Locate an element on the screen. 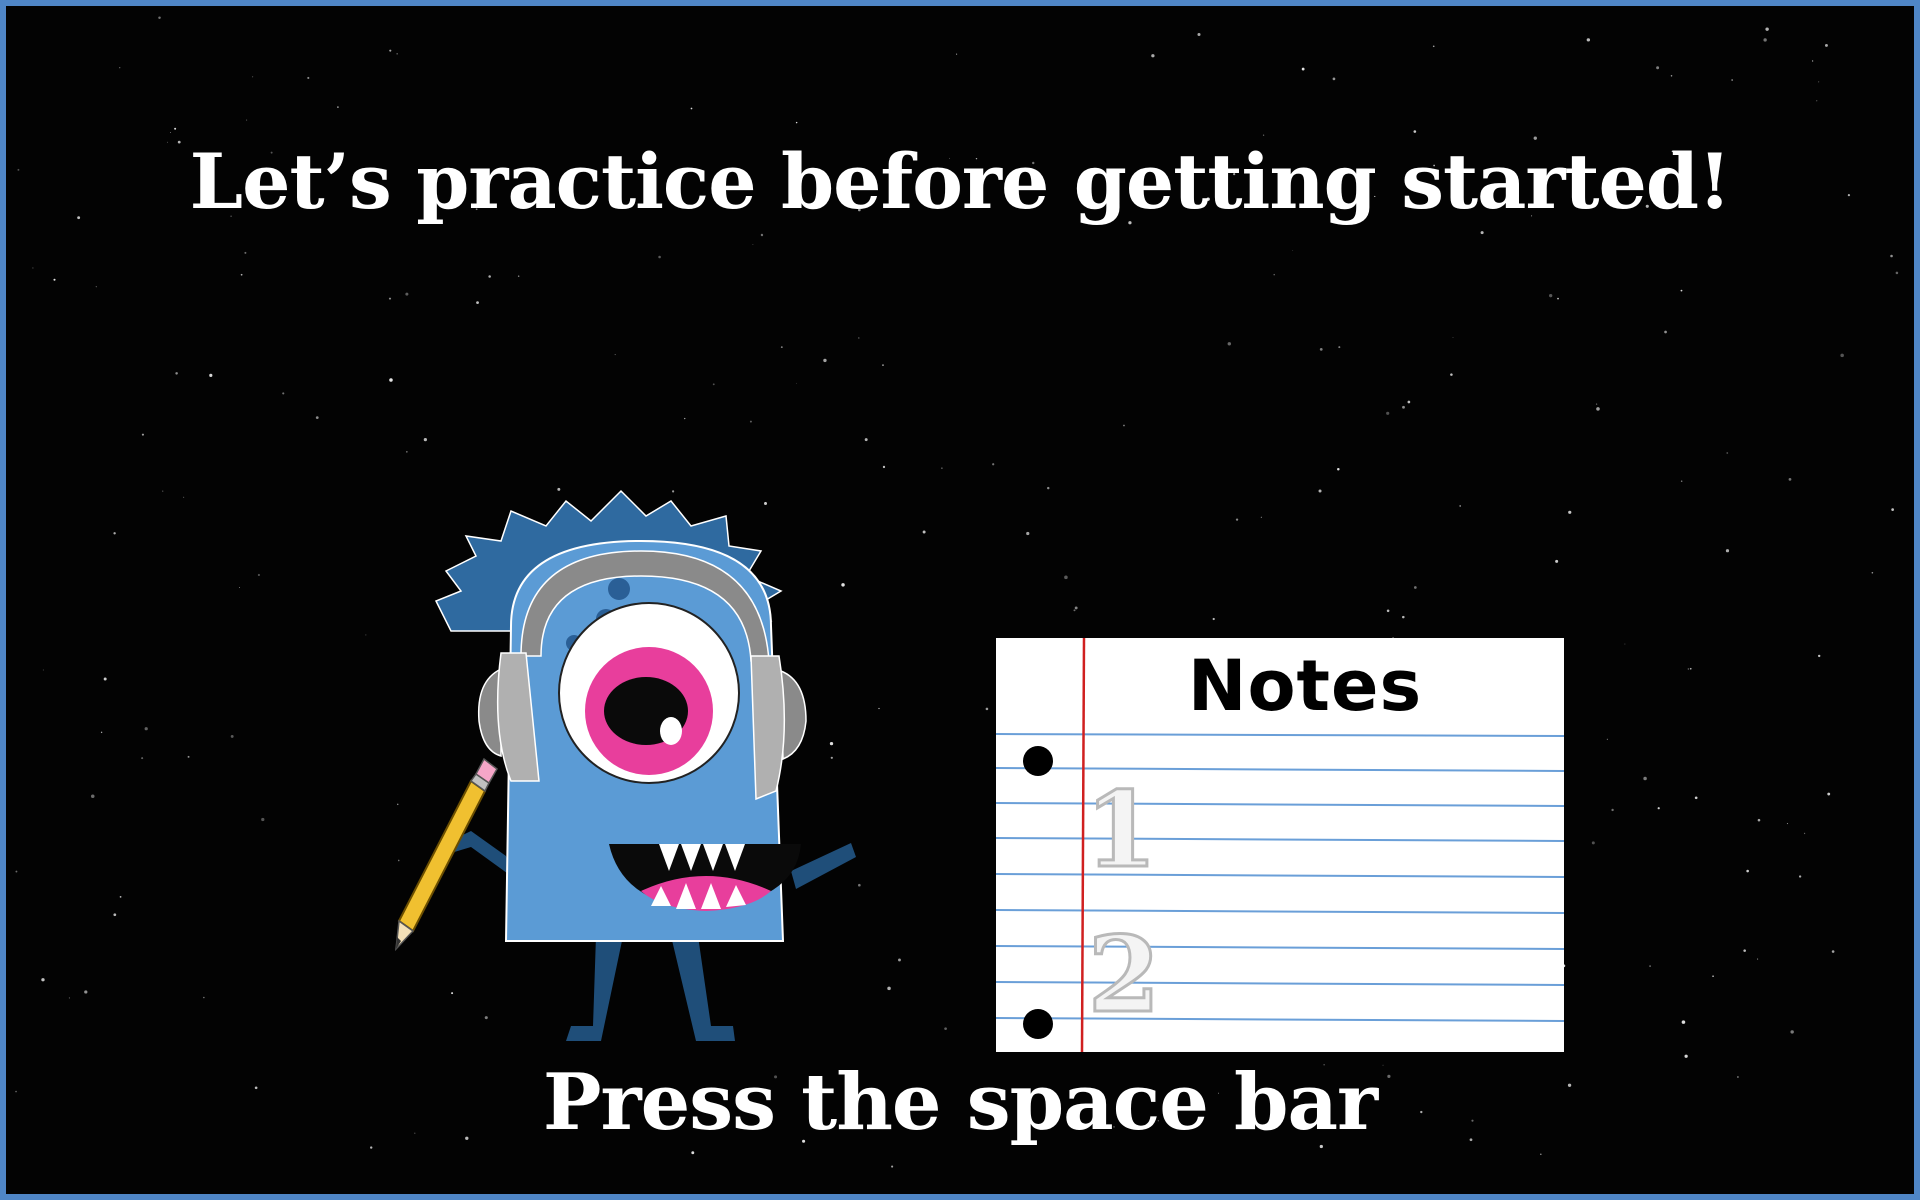  headphones-right-cup is located at coordinates (768, 728).